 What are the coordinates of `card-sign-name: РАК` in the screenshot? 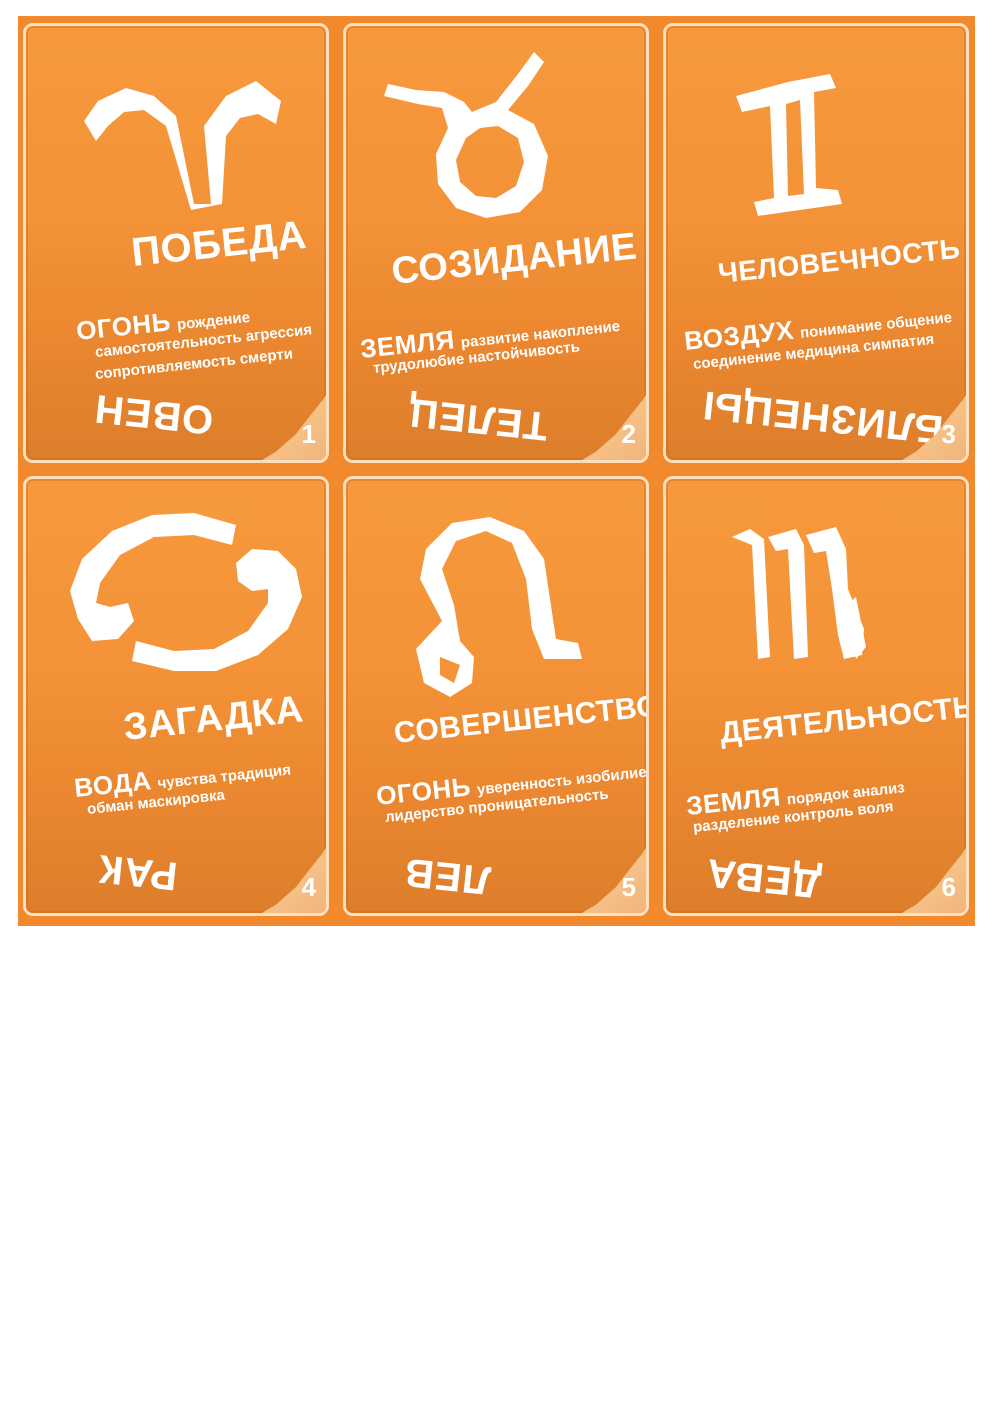 It's located at (137, 872).